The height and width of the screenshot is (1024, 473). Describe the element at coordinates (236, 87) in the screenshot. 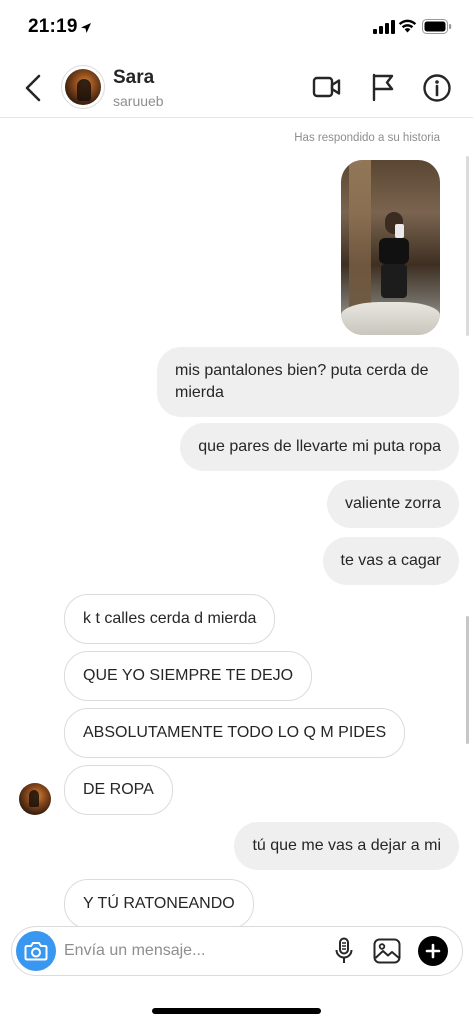

I see `chat-header: Sara saruueb` at that location.